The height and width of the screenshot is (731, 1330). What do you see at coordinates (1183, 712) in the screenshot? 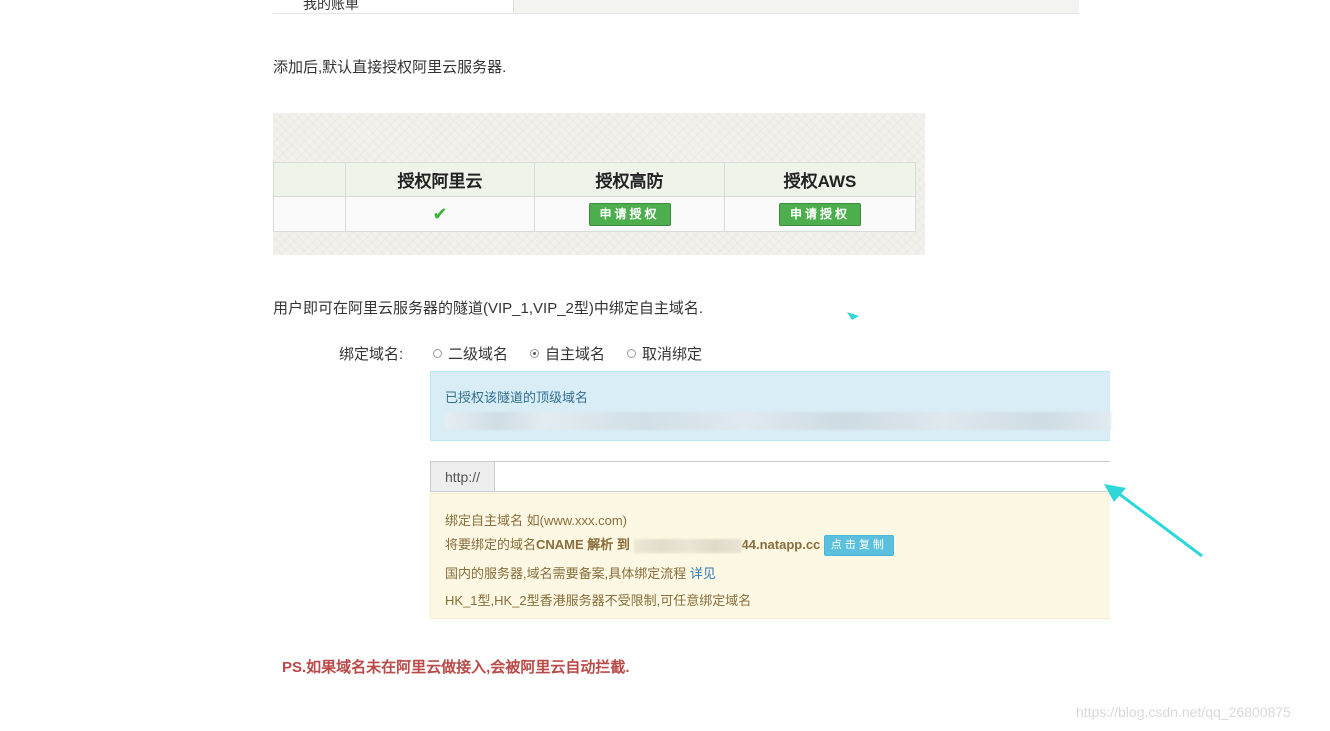
I see `watermark: https://blog.csdn.net/qq_26800875` at bounding box center [1183, 712].